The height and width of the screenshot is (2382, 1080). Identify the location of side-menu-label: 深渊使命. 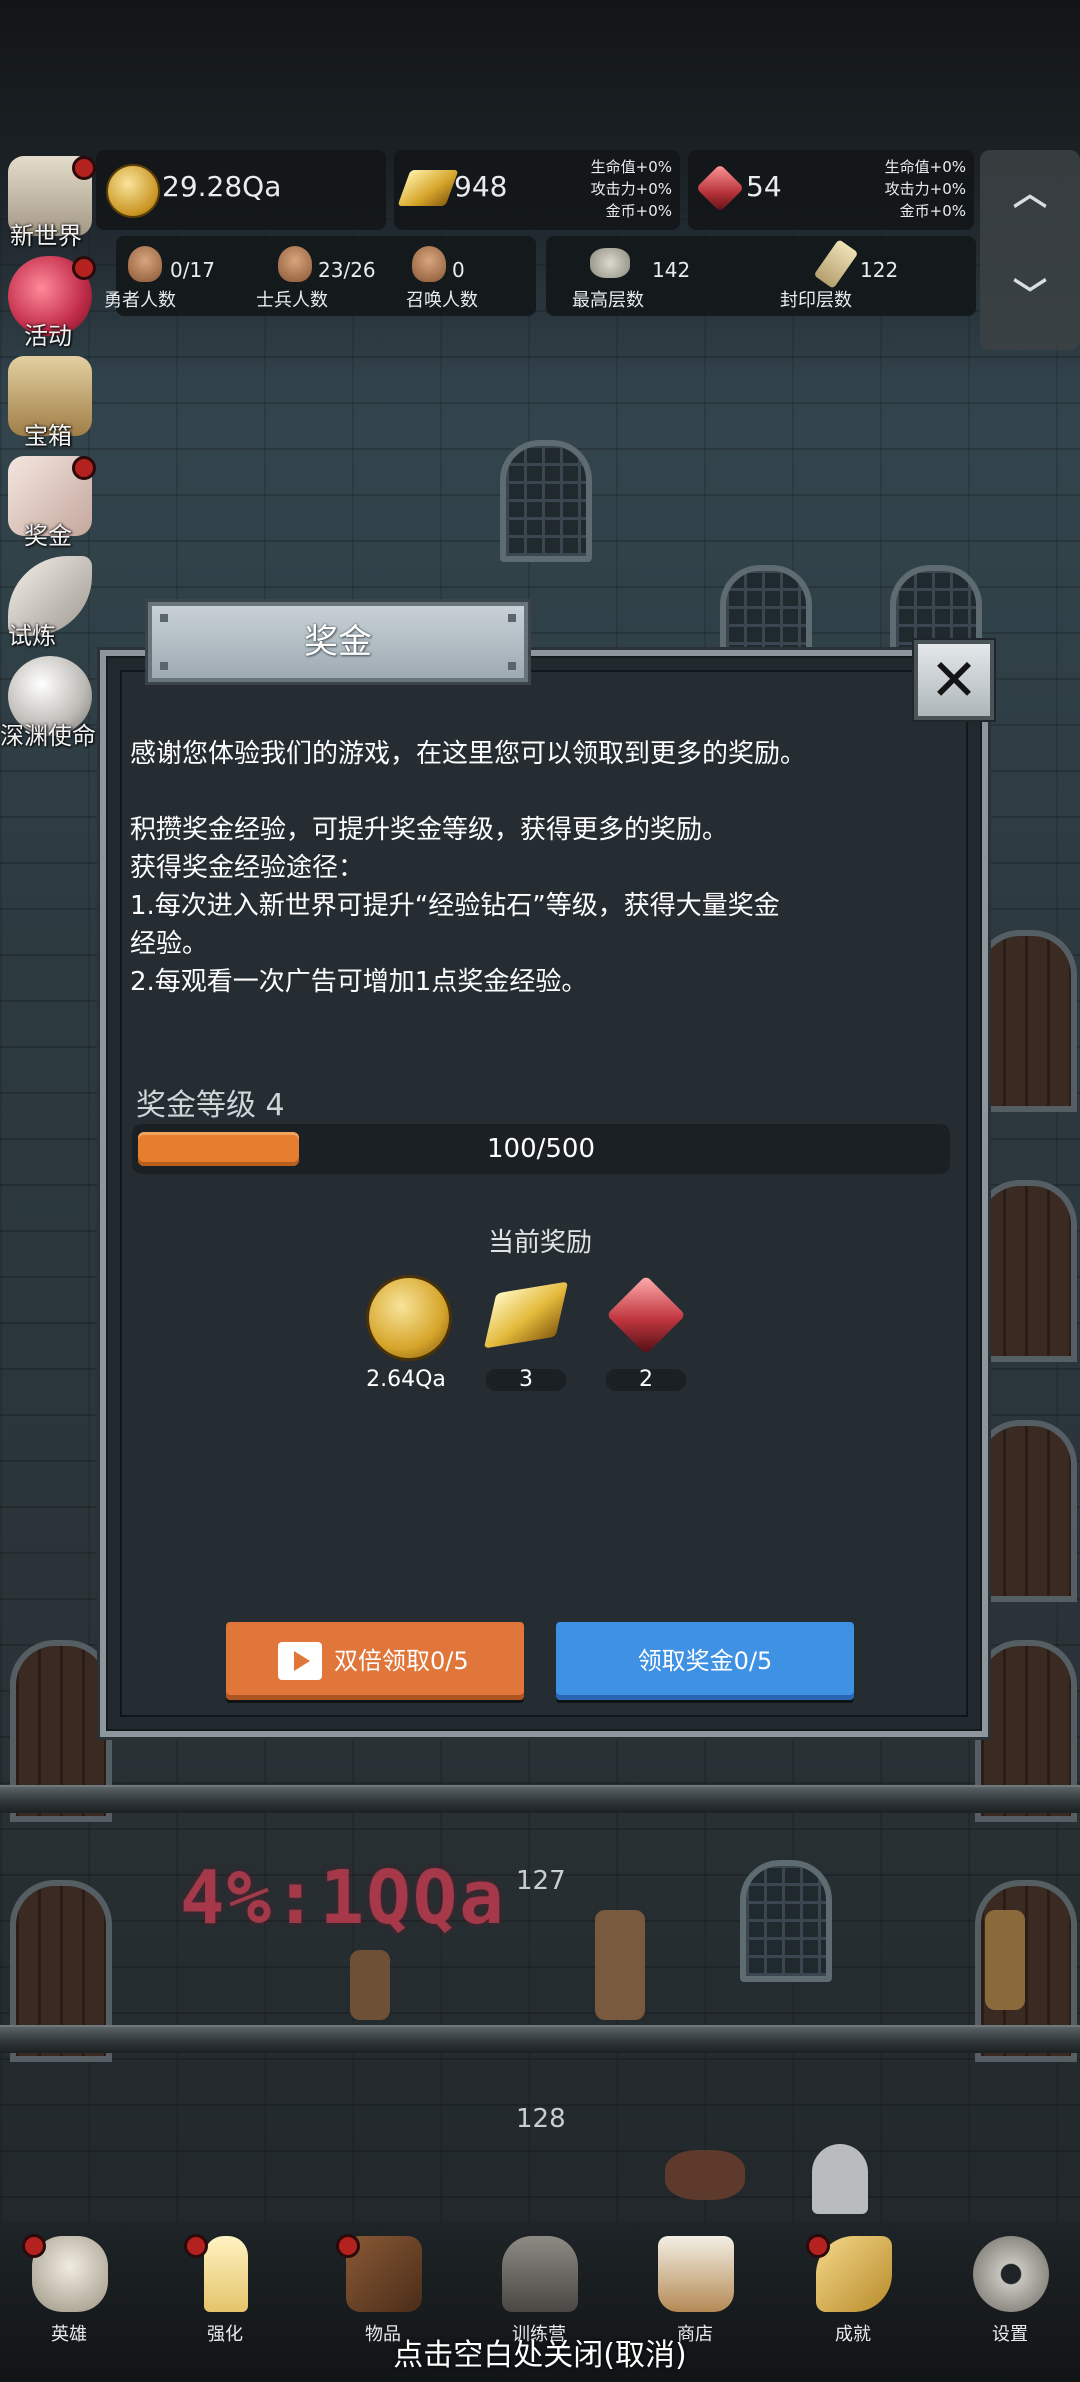
(48, 736).